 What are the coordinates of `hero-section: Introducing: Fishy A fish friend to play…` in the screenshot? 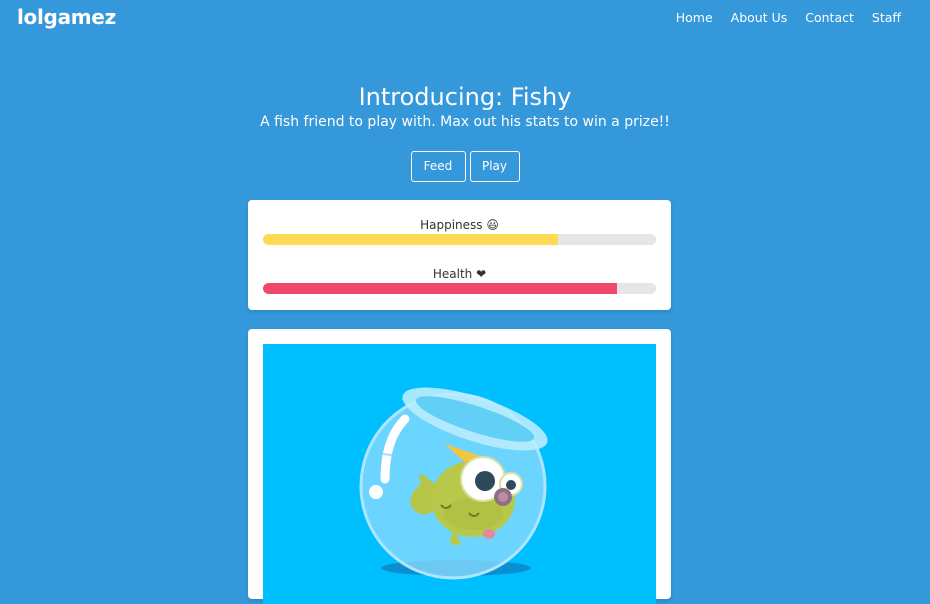 It's located at (465, 106).